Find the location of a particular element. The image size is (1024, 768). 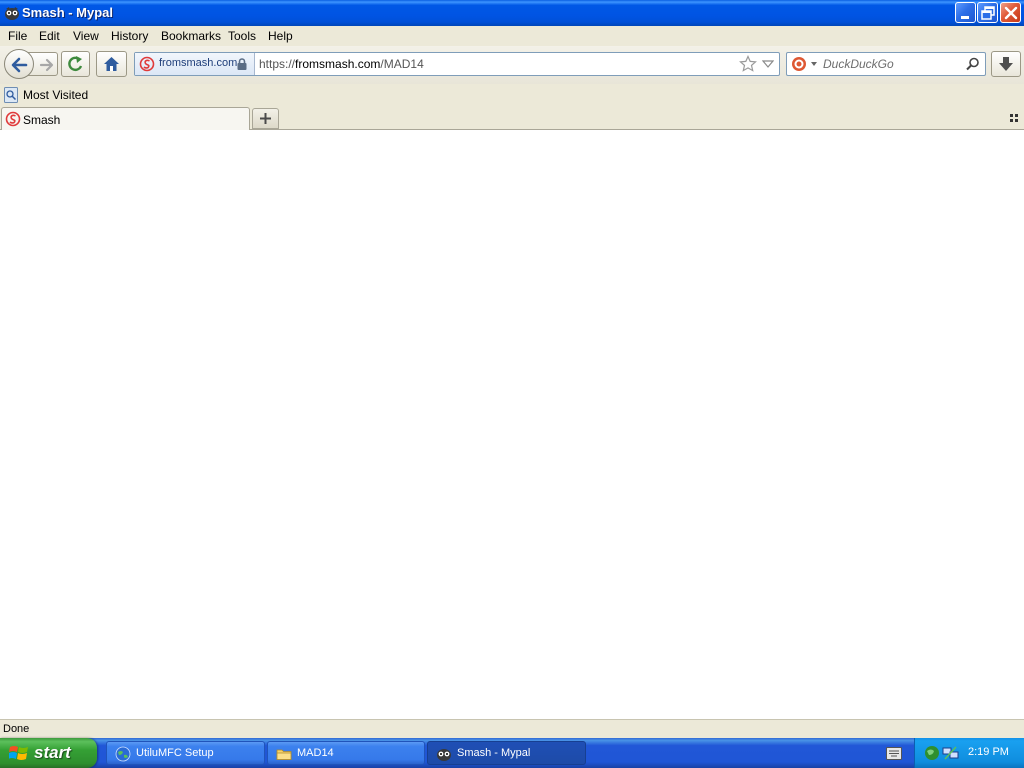

start-label: start is located at coordinates (52, 752).